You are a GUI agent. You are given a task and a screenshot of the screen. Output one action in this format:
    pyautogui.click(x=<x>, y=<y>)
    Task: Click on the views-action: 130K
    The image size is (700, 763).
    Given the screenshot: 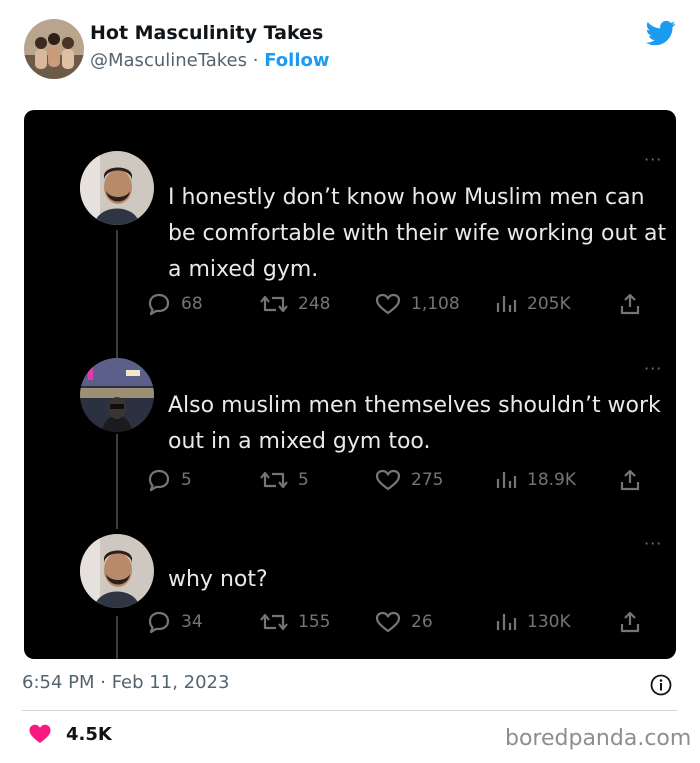 What is the action you would take?
    pyautogui.click(x=532, y=622)
    